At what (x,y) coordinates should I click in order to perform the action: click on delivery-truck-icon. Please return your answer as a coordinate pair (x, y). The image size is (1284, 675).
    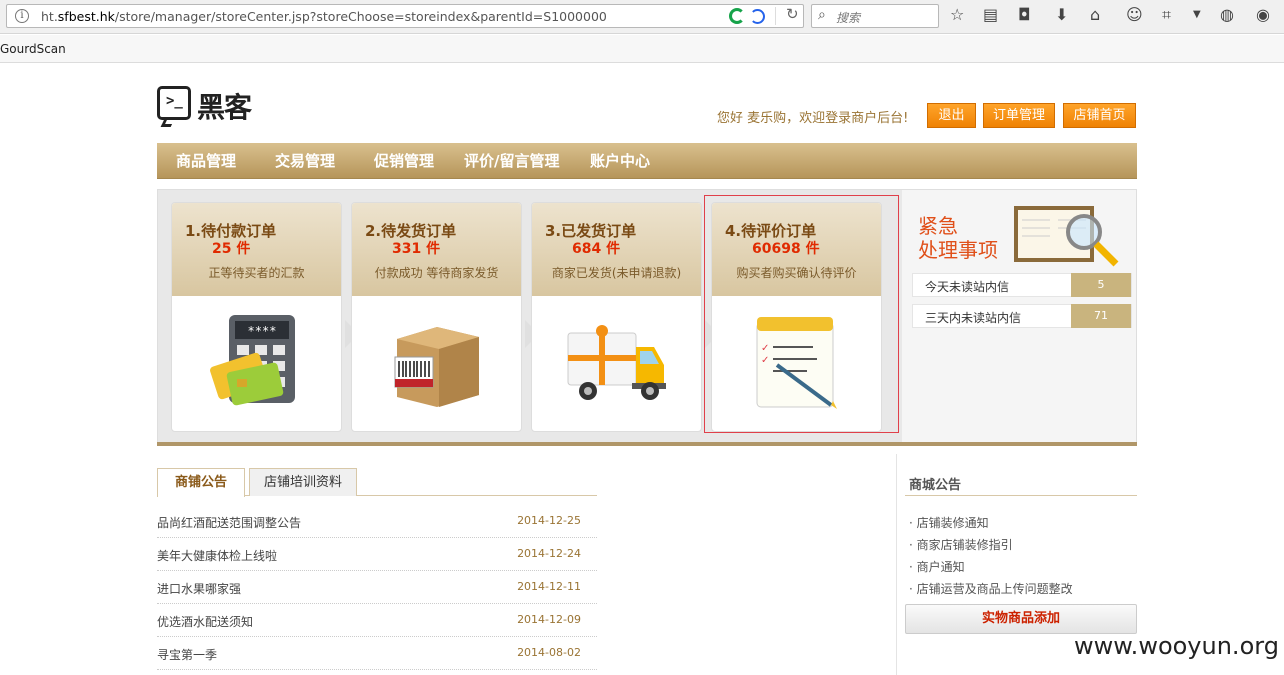
    Looking at the image, I should click on (616, 362).